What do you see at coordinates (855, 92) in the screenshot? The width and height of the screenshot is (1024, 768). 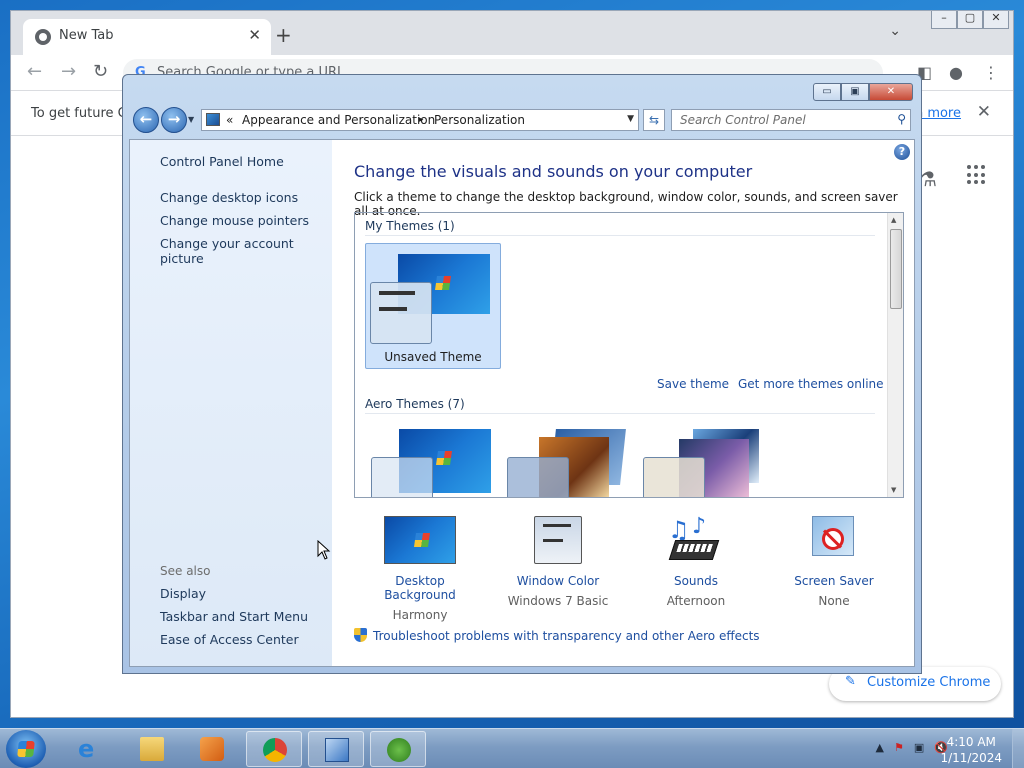 I see `cp-maximize-button: ▣` at bounding box center [855, 92].